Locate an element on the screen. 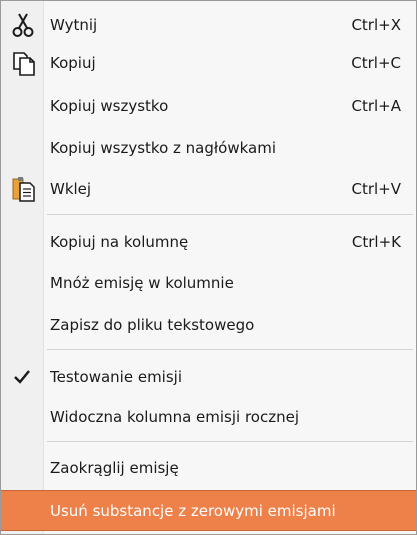  menu-item-label: Wytnij is located at coordinates (74, 25).